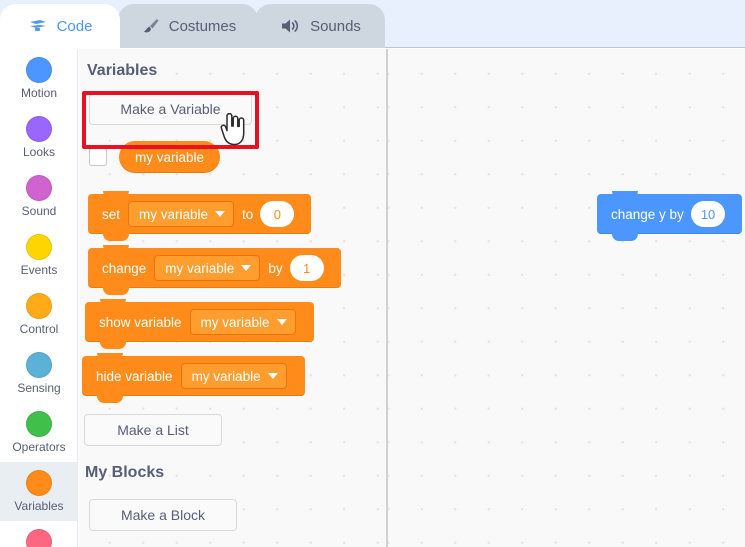  I want to click on tab-code-label: Code, so click(74, 26).